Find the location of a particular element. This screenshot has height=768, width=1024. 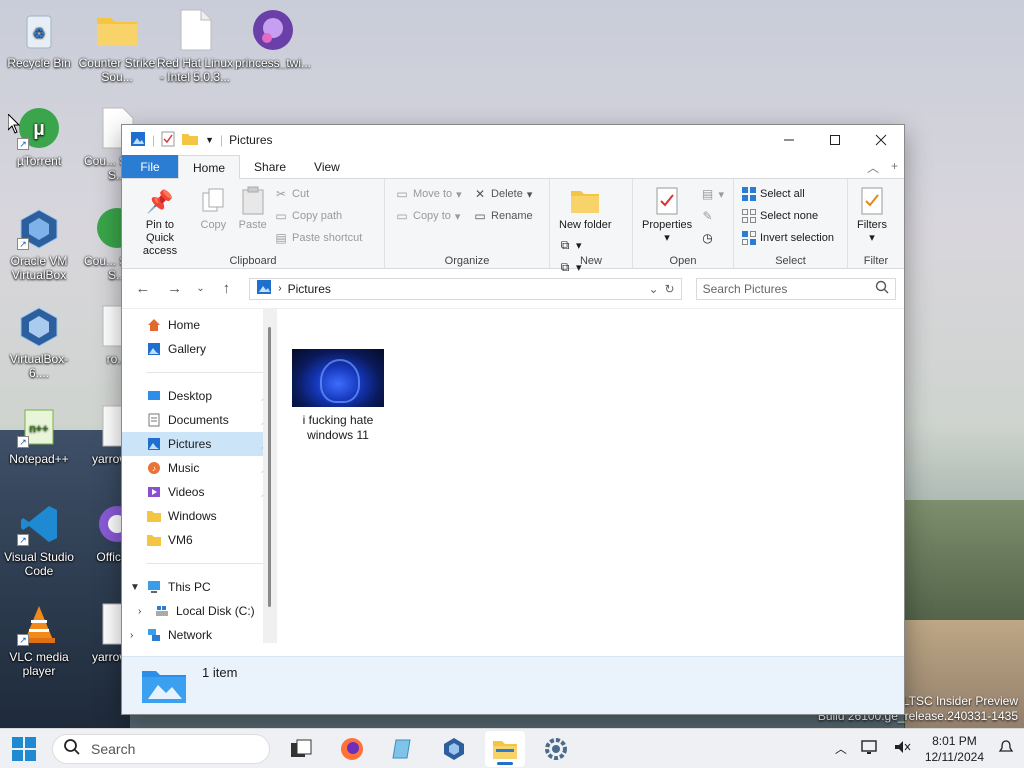

nav-item-gallery: Gallery is located at coordinates (199, 349).